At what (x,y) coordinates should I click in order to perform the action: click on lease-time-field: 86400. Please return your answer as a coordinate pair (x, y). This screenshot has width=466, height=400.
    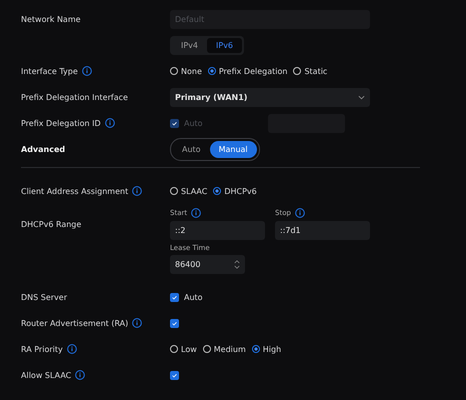
    Looking at the image, I should click on (207, 264).